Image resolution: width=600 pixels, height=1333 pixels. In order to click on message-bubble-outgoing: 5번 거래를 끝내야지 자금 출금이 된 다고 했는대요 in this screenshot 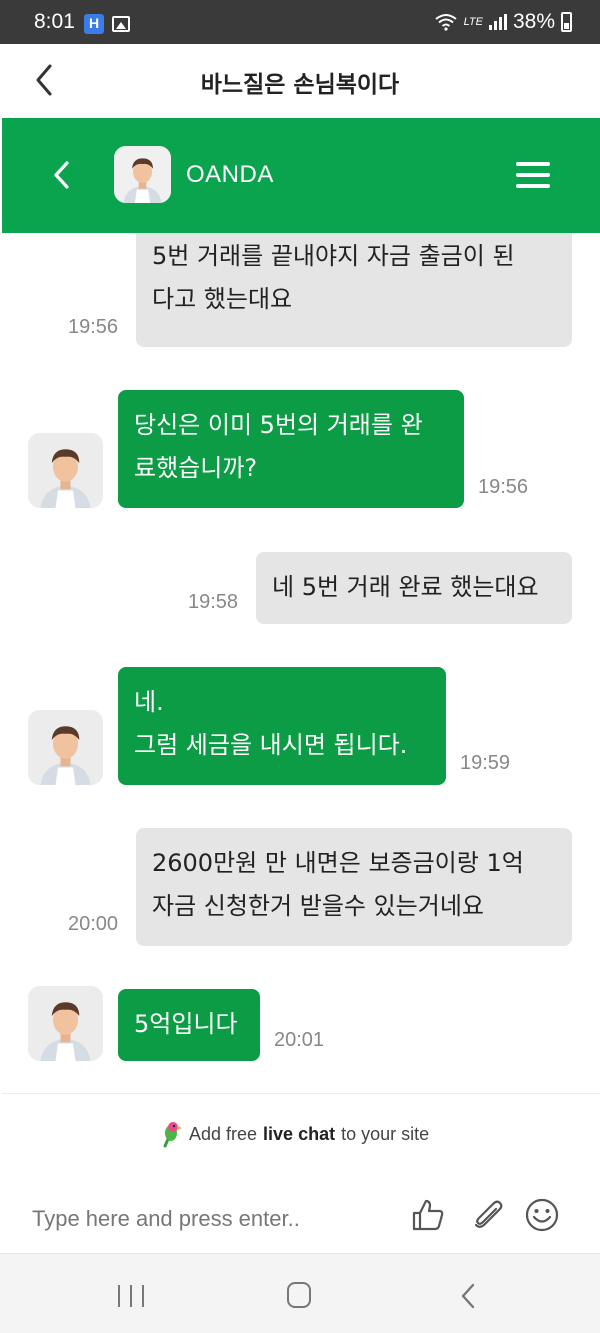, I will do `click(354, 290)`.